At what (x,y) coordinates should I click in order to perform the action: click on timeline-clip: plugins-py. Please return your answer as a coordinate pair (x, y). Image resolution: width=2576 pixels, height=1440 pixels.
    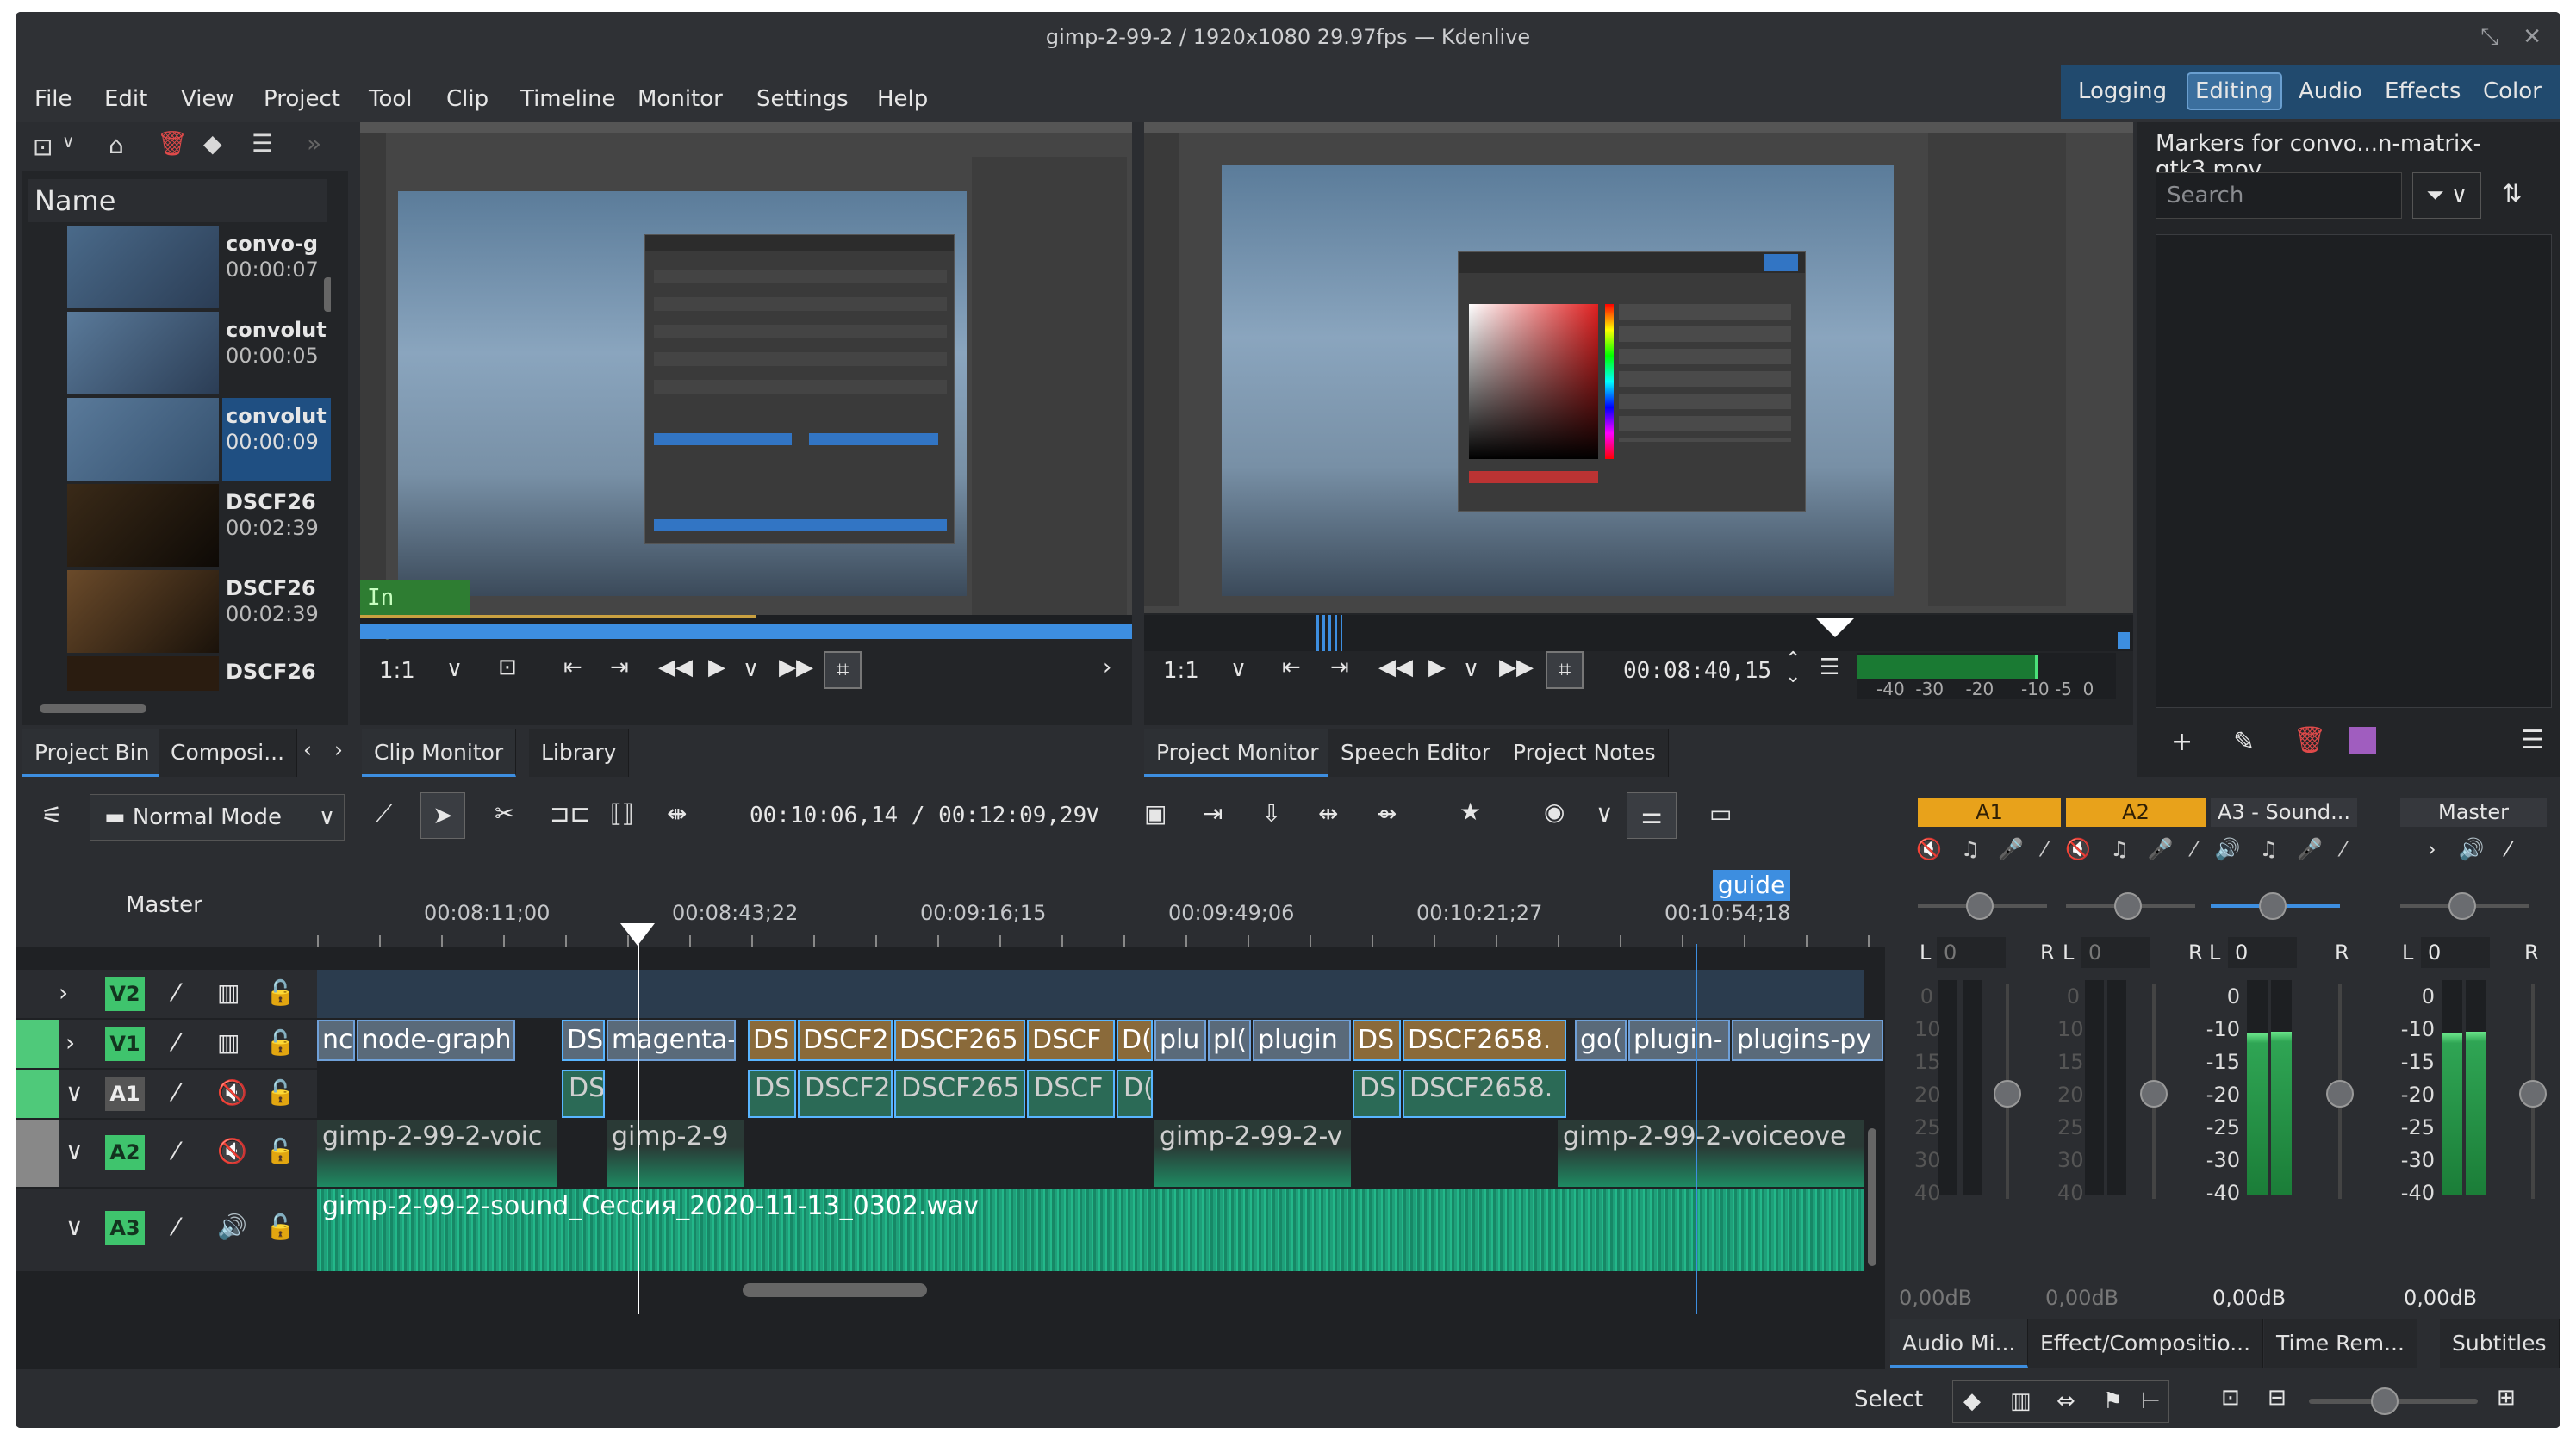
    Looking at the image, I should click on (1808, 1041).